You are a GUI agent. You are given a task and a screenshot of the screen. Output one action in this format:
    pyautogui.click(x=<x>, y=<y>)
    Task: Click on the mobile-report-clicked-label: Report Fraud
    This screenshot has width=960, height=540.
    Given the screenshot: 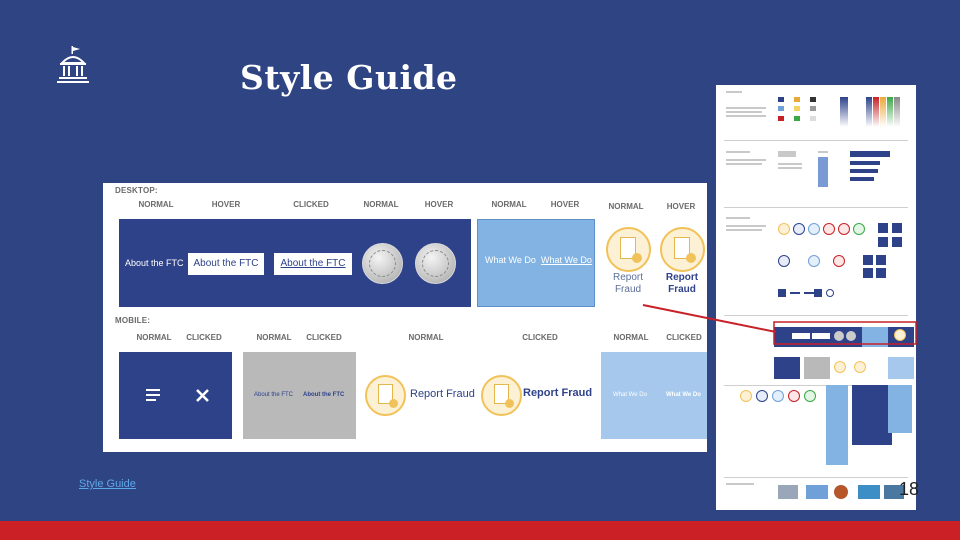 What is the action you would take?
    pyautogui.click(x=557, y=393)
    